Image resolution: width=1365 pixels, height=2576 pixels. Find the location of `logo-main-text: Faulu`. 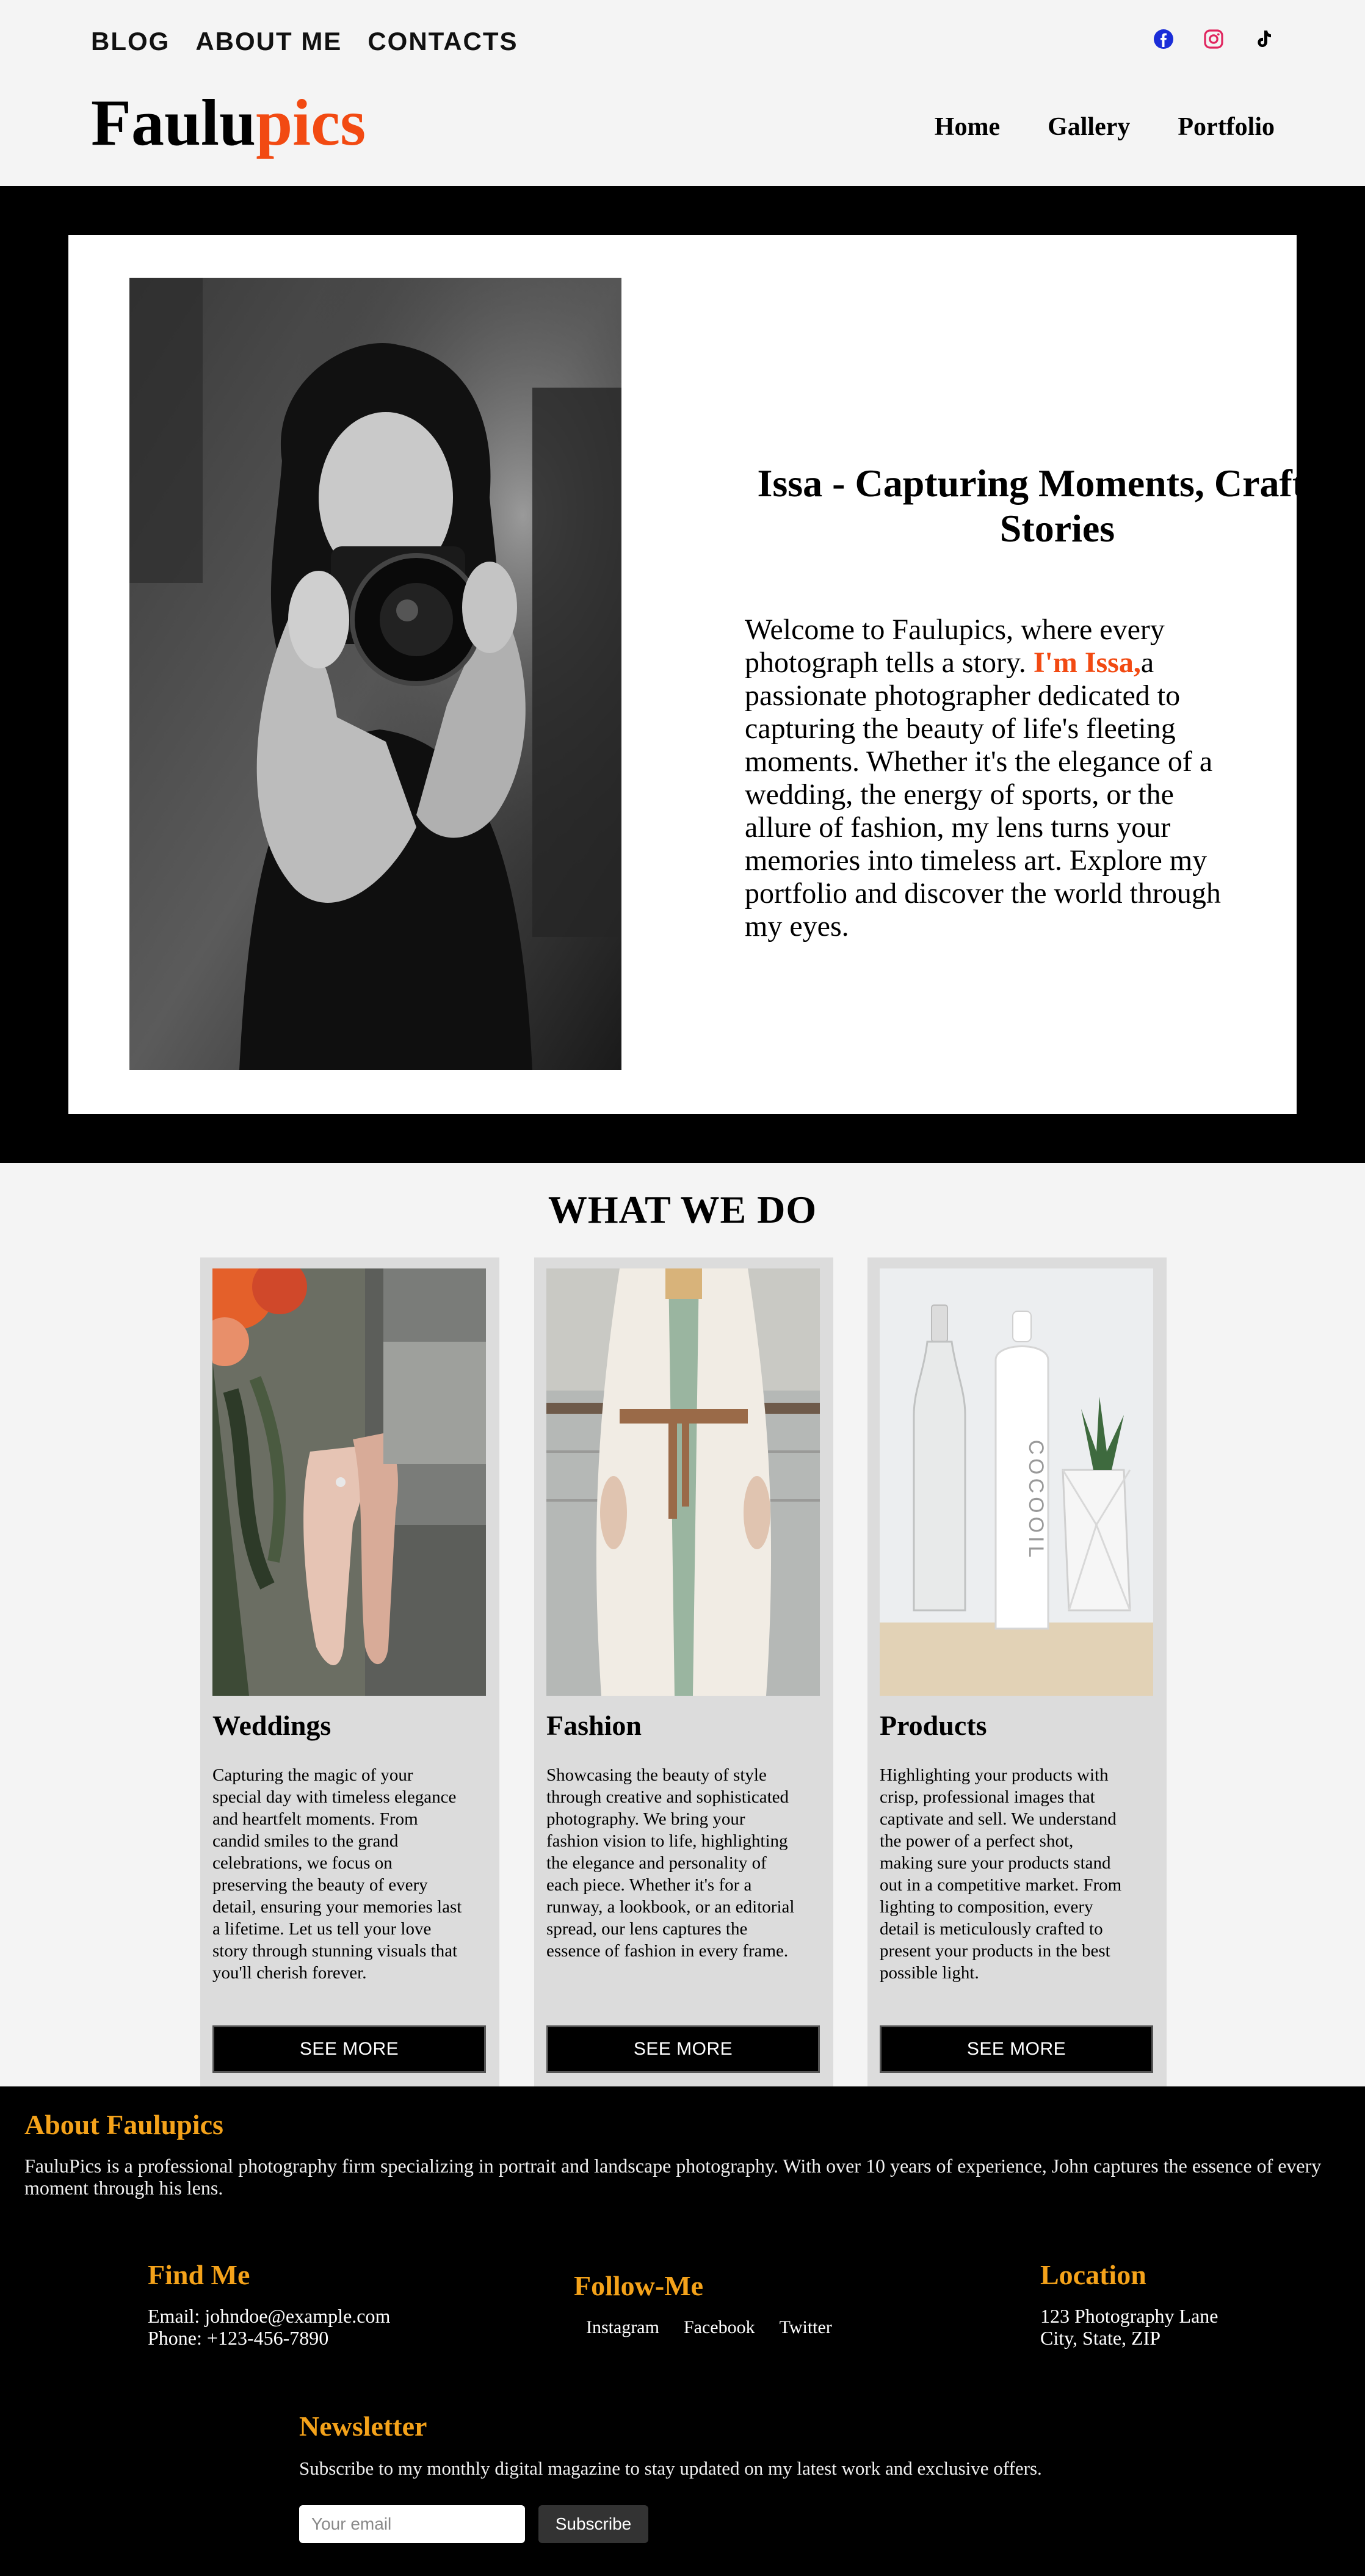

logo-main-text: Faulu is located at coordinates (173, 123).